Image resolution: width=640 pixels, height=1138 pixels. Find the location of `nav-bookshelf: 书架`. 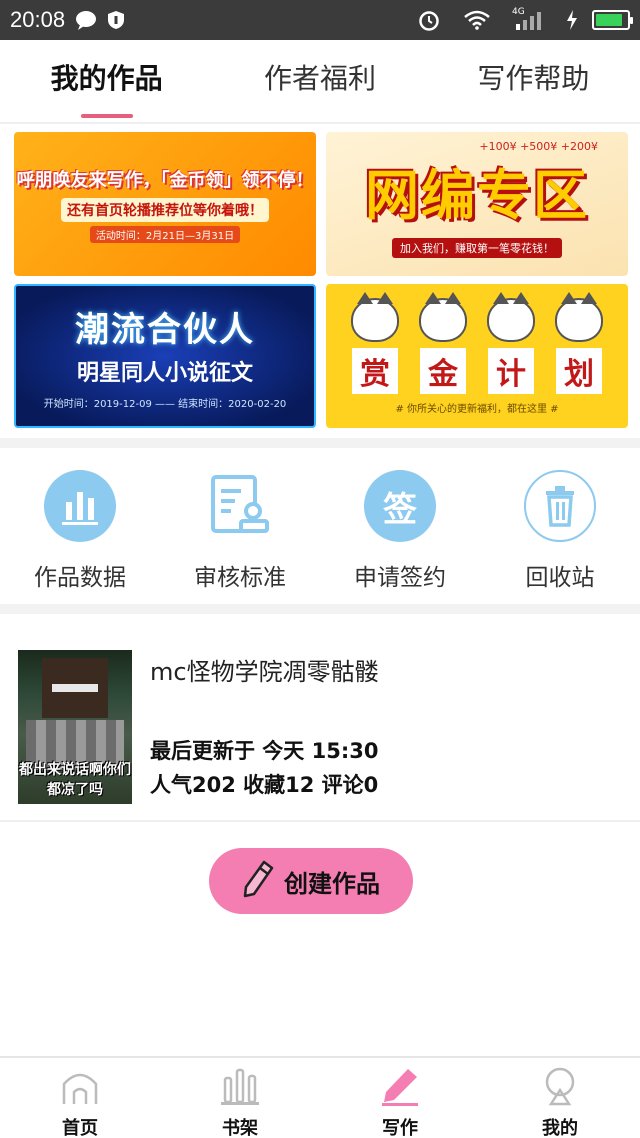

nav-bookshelf: 书架 is located at coordinates (240, 1098).